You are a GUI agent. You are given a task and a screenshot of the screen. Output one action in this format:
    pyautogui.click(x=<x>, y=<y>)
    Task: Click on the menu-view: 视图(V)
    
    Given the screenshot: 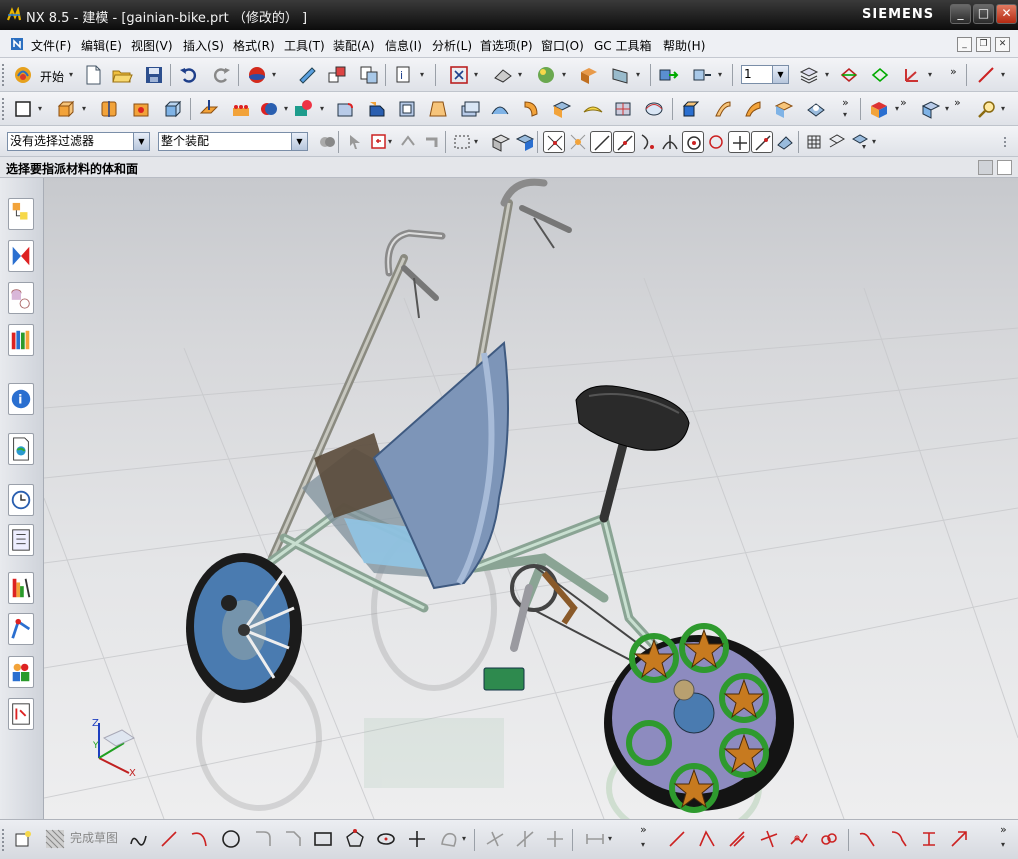 What is the action you would take?
    pyautogui.click(x=152, y=45)
    